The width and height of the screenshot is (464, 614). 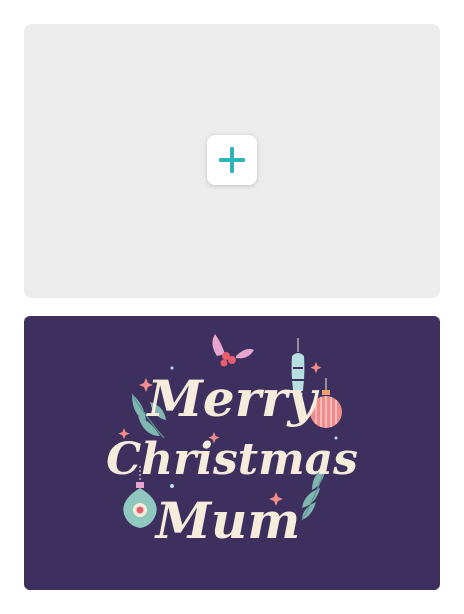 What do you see at coordinates (233, 398) in the screenshot?
I see `greeting-line-1: Merry` at bounding box center [233, 398].